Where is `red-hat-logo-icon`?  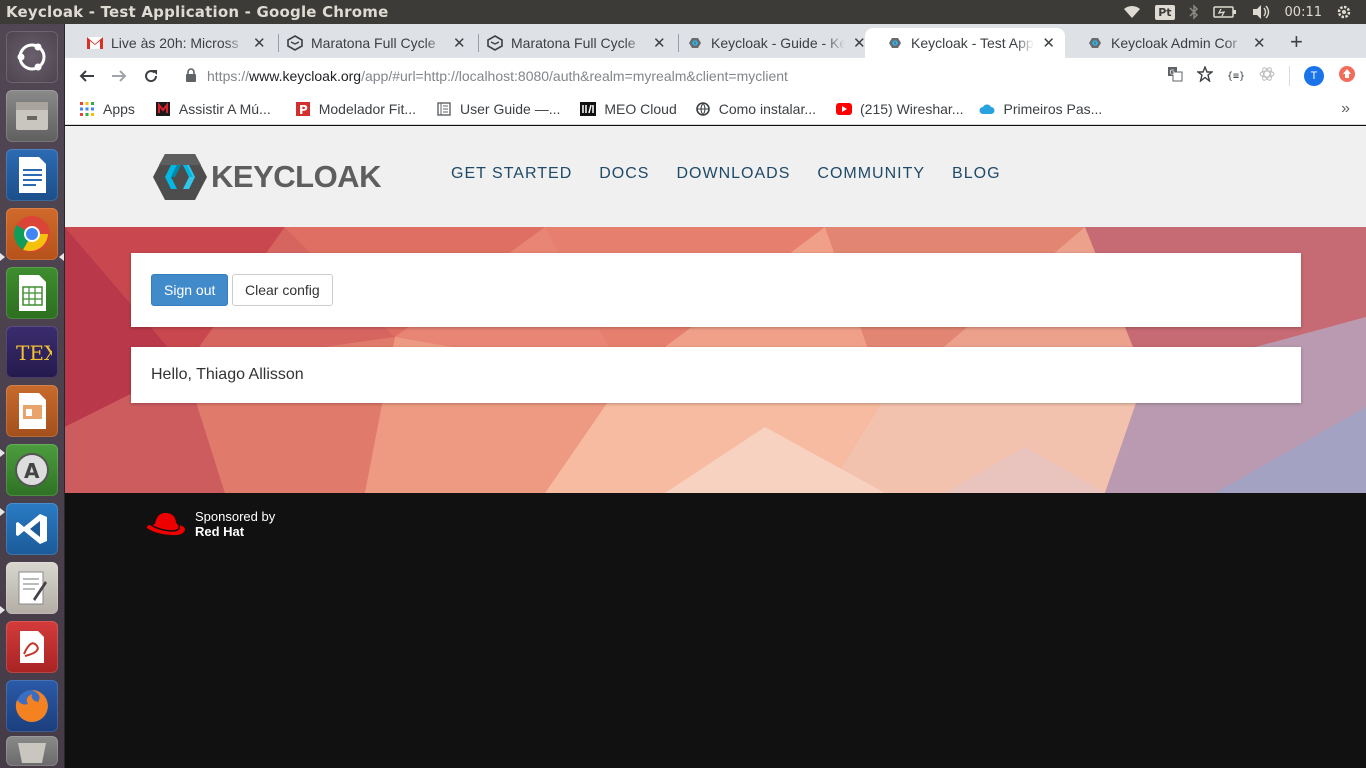 red-hat-logo-icon is located at coordinates (165, 524).